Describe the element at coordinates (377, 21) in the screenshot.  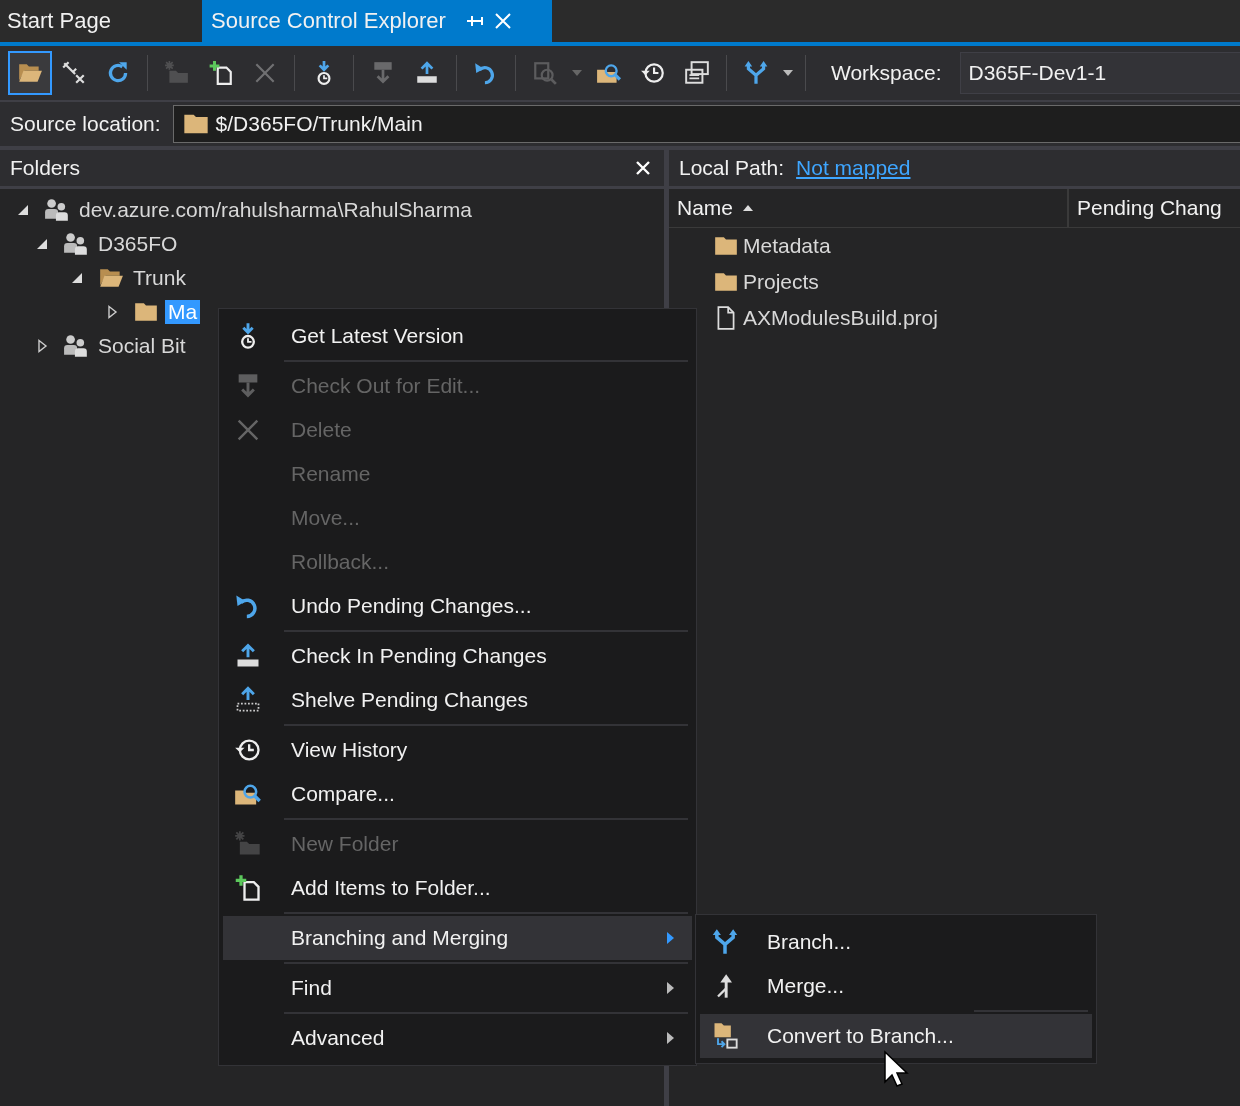
I see `tab: Source Control Explorer` at that location.